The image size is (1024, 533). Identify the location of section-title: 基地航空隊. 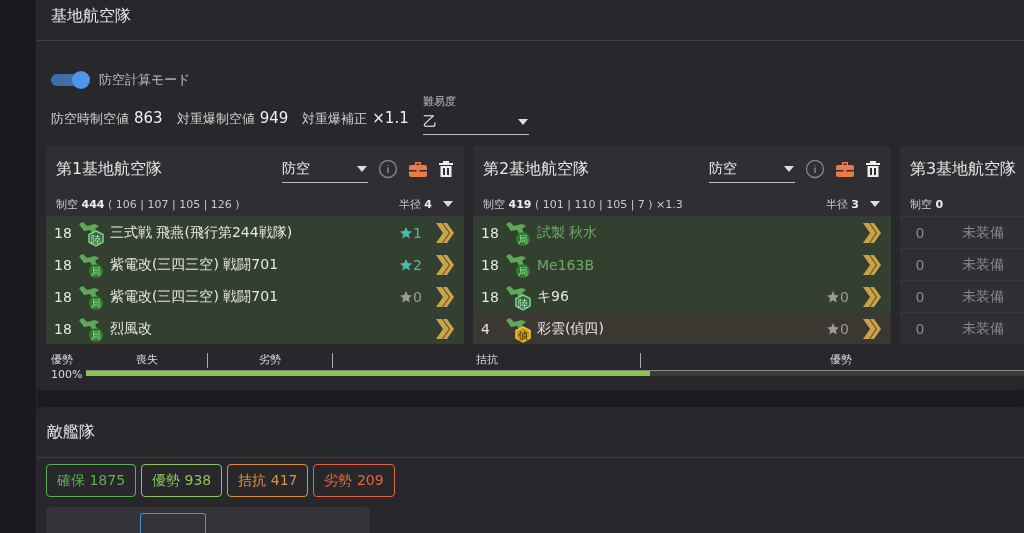
(91, 16).